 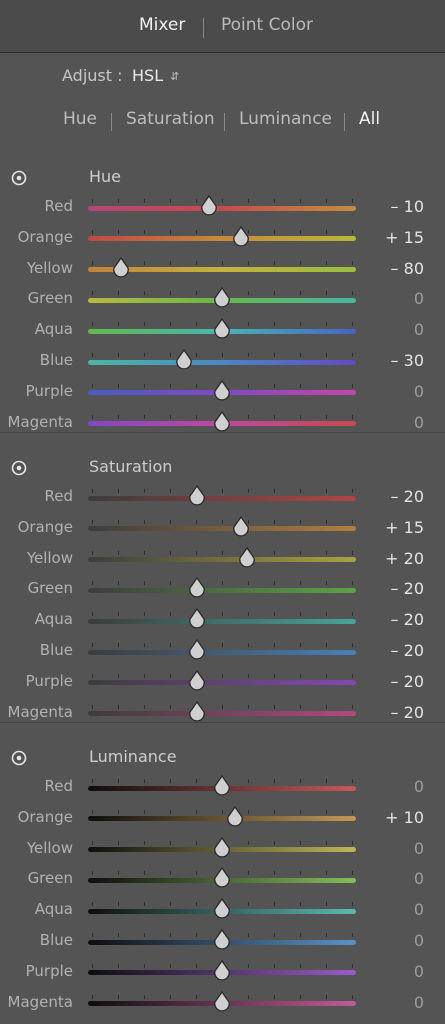 What do you see at coordinates (267, 25) in the screenshot?
I see `tab-point-color: Point Color` at bounding box center [267, 25].